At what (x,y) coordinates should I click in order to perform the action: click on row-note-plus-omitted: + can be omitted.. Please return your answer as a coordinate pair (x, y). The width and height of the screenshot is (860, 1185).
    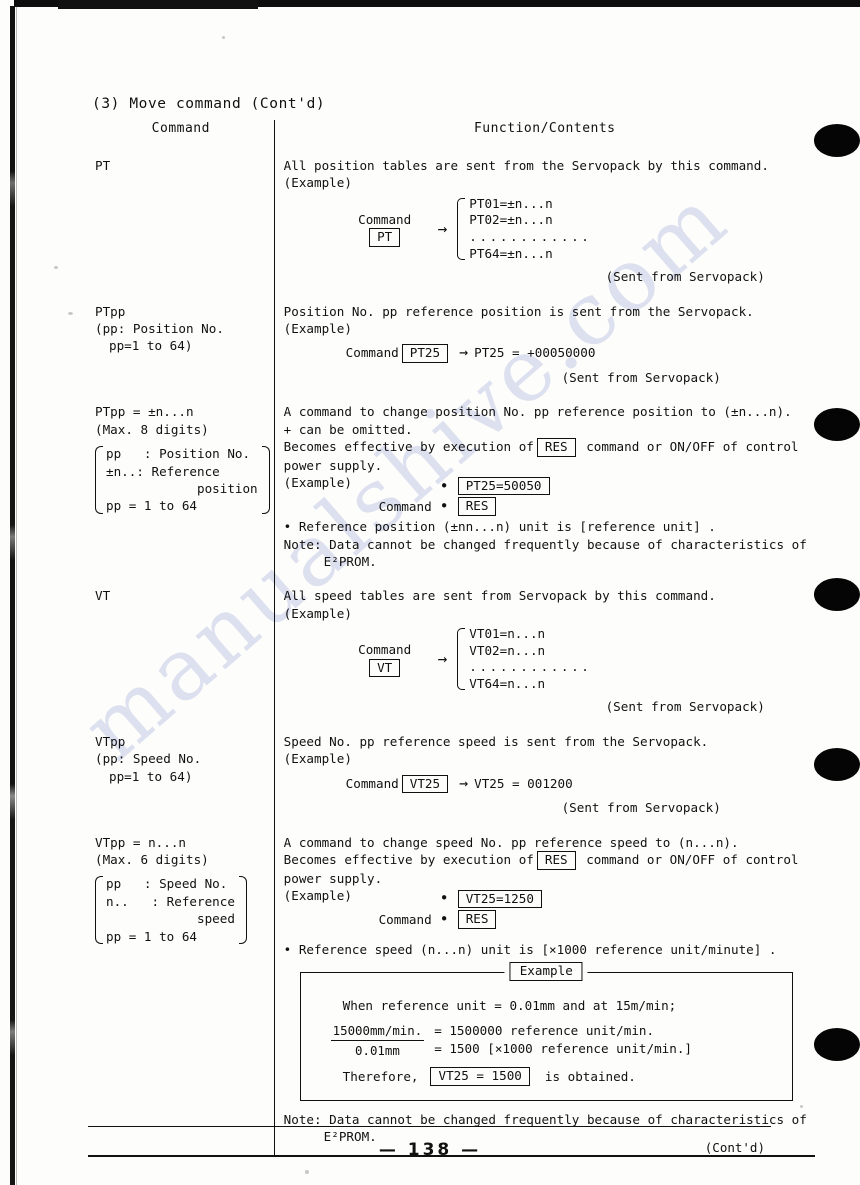
    Looking at the image, I should click on (348, 429).